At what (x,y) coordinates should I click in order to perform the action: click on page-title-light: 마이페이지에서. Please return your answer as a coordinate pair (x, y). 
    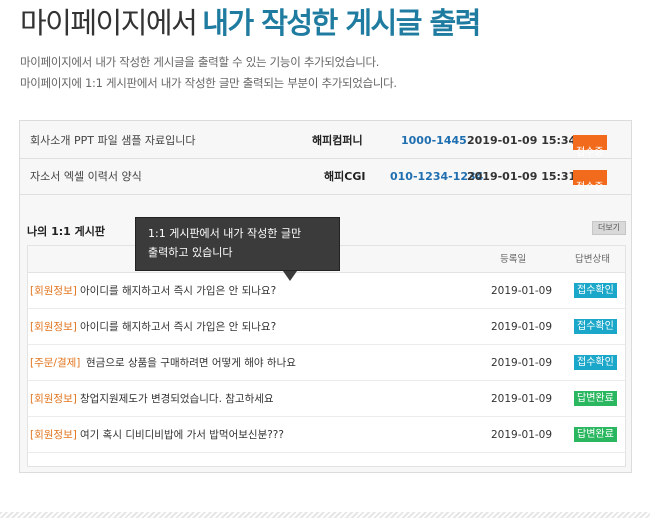
    Looking at the image, I should click on (109, 23).